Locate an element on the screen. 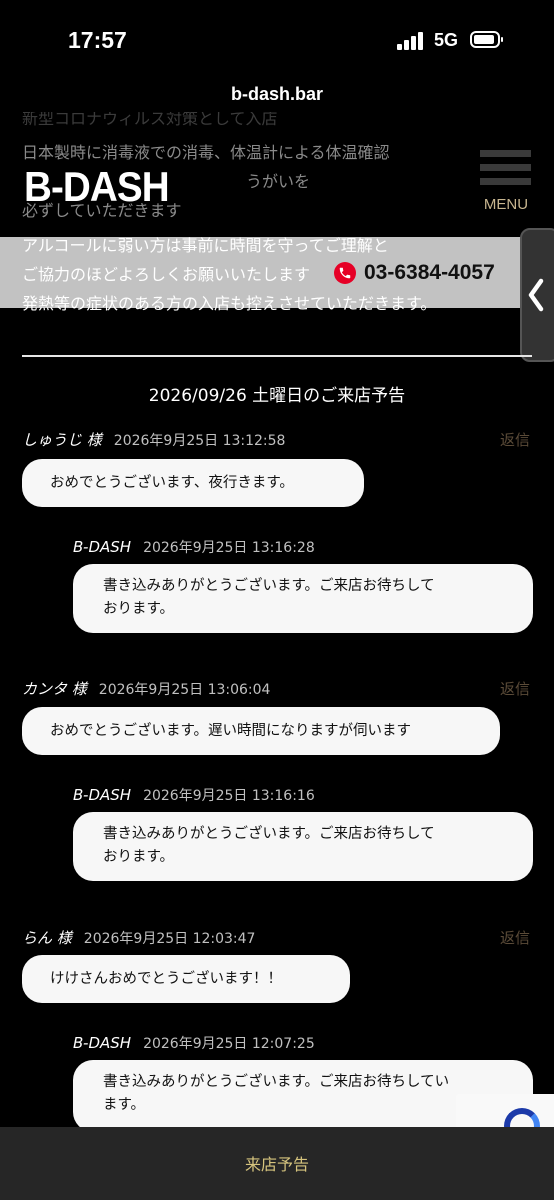 This screenshot has width=554, height=1200. post-time: 2026年9月25日 12:03:47 is located at coordinates (169, 939).